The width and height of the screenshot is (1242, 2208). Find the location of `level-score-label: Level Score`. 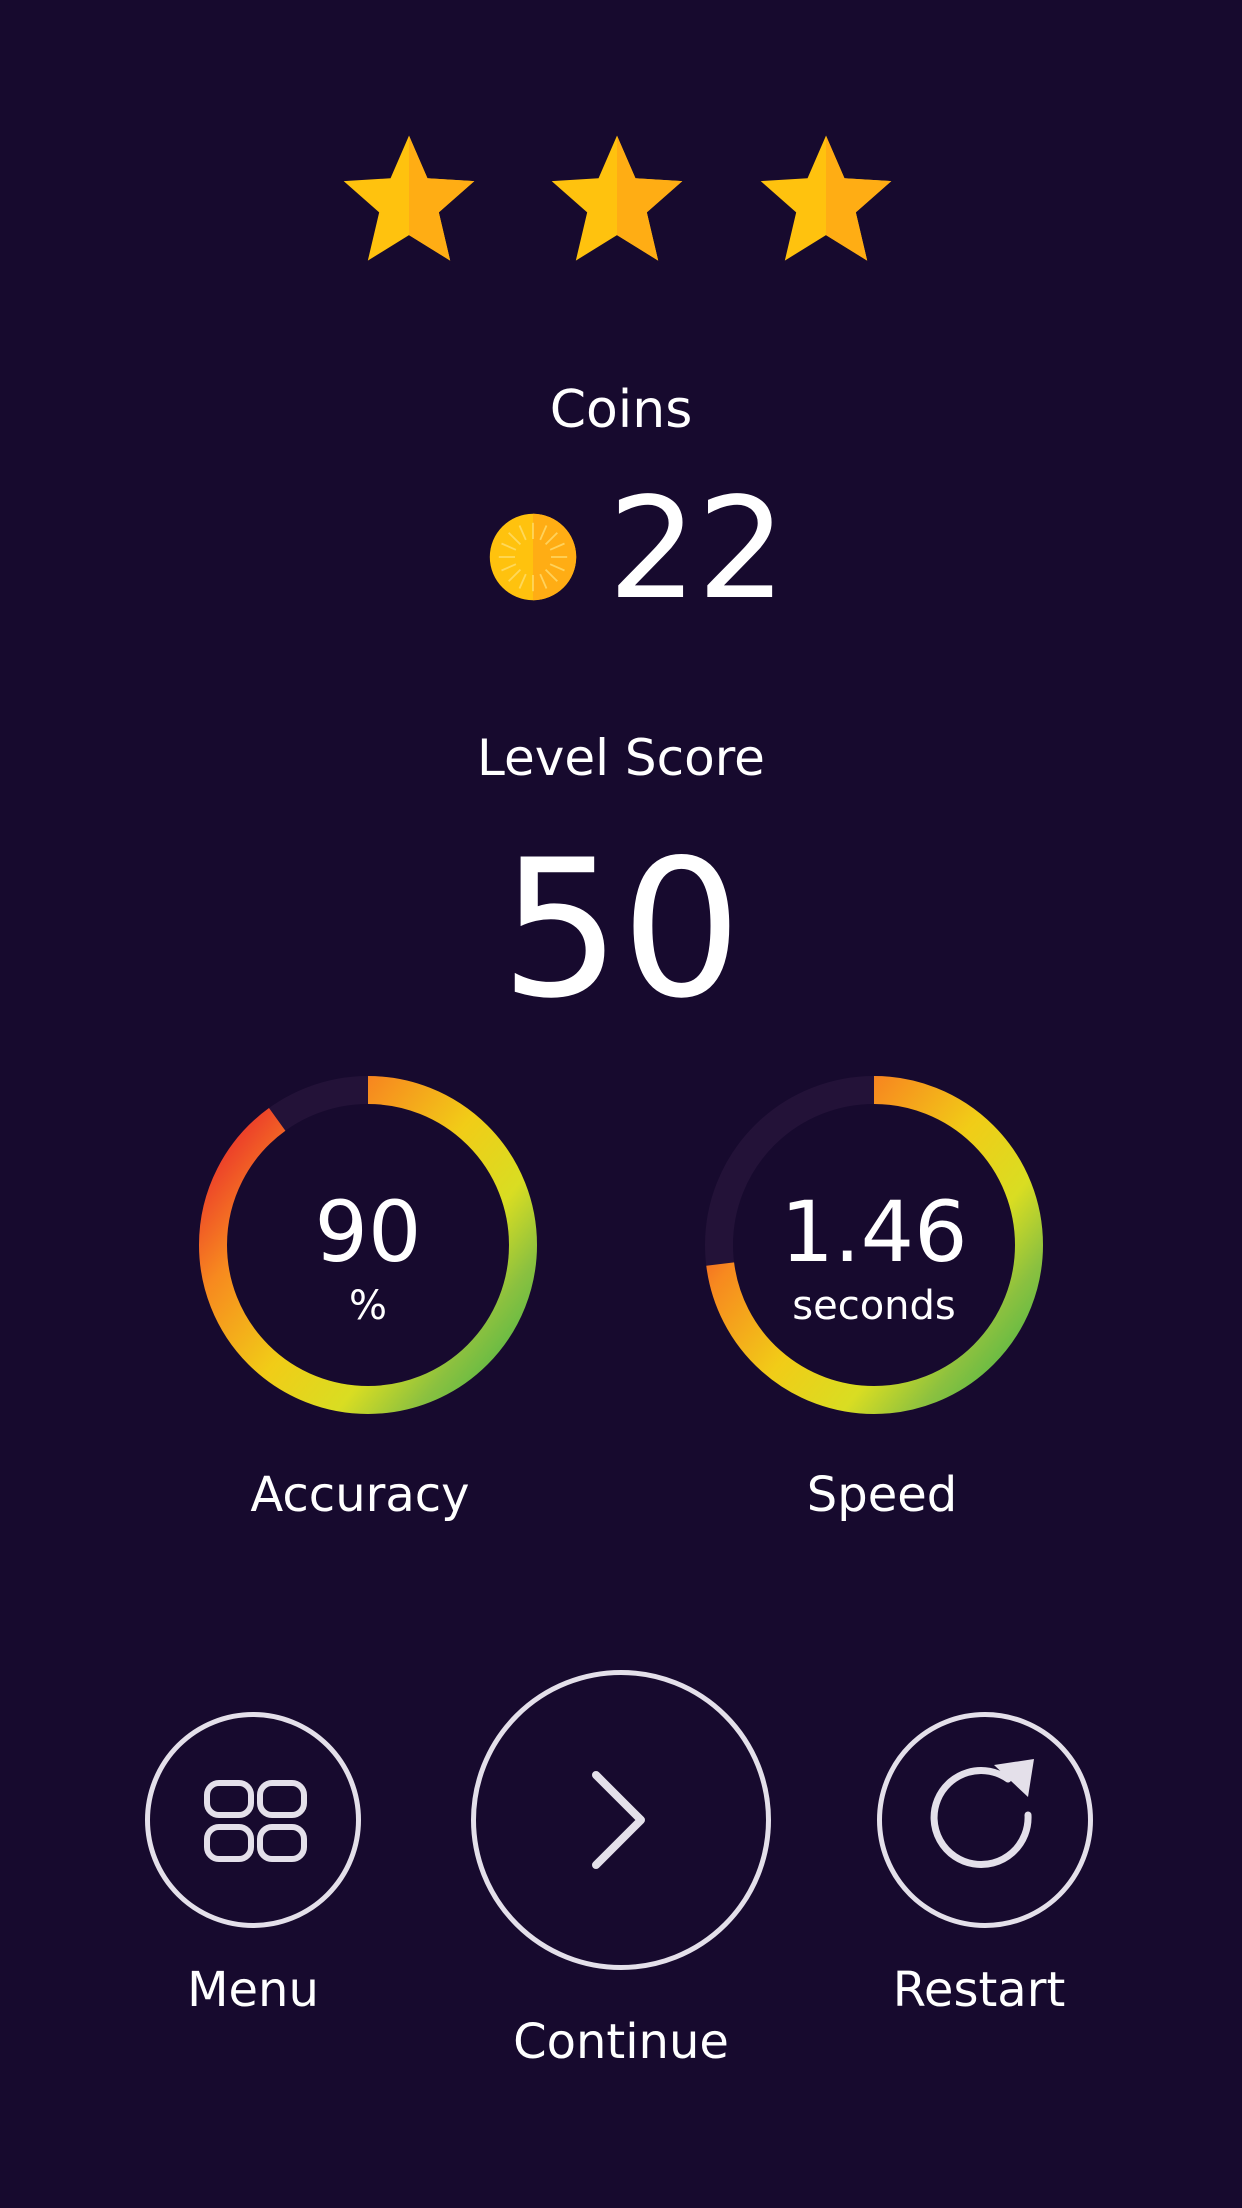

level-score-label: Level Score is located at coordinates (621, 758).